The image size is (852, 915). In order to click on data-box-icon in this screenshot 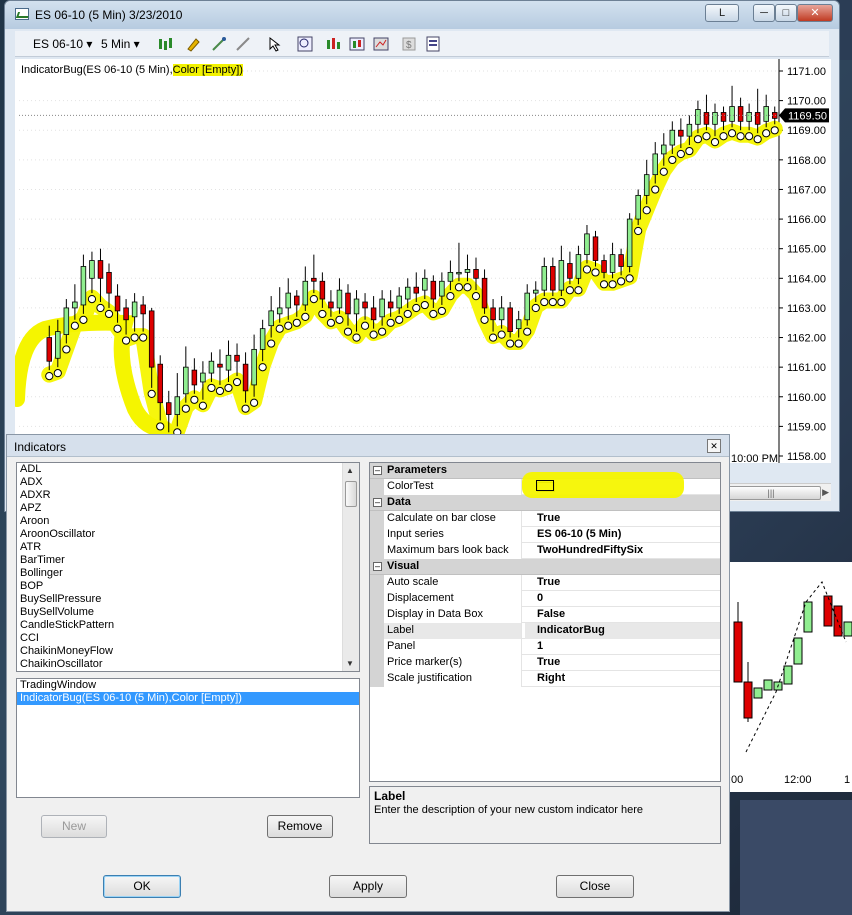, I will do `click(433, 44)`.